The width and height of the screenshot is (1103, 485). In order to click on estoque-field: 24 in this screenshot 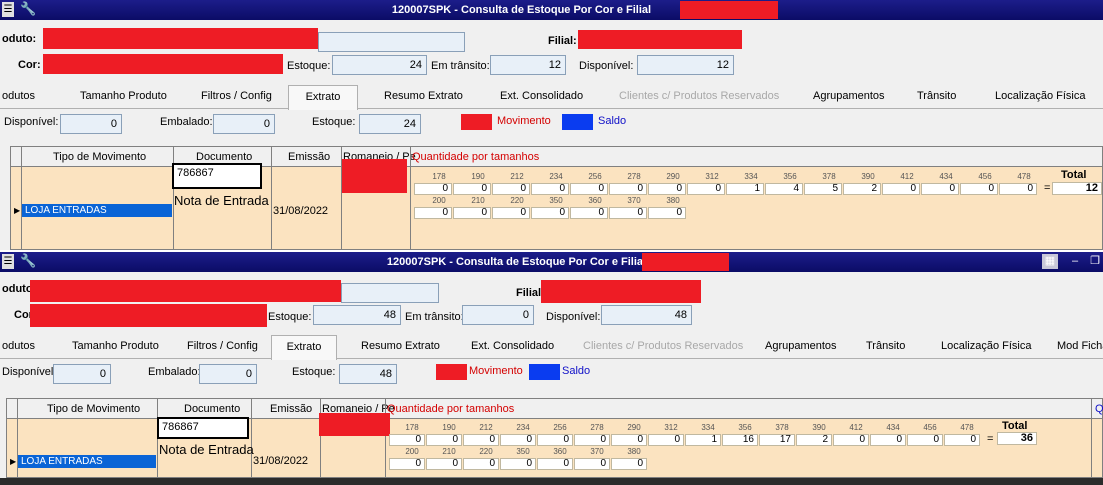, I will do `click(379, 65)`.